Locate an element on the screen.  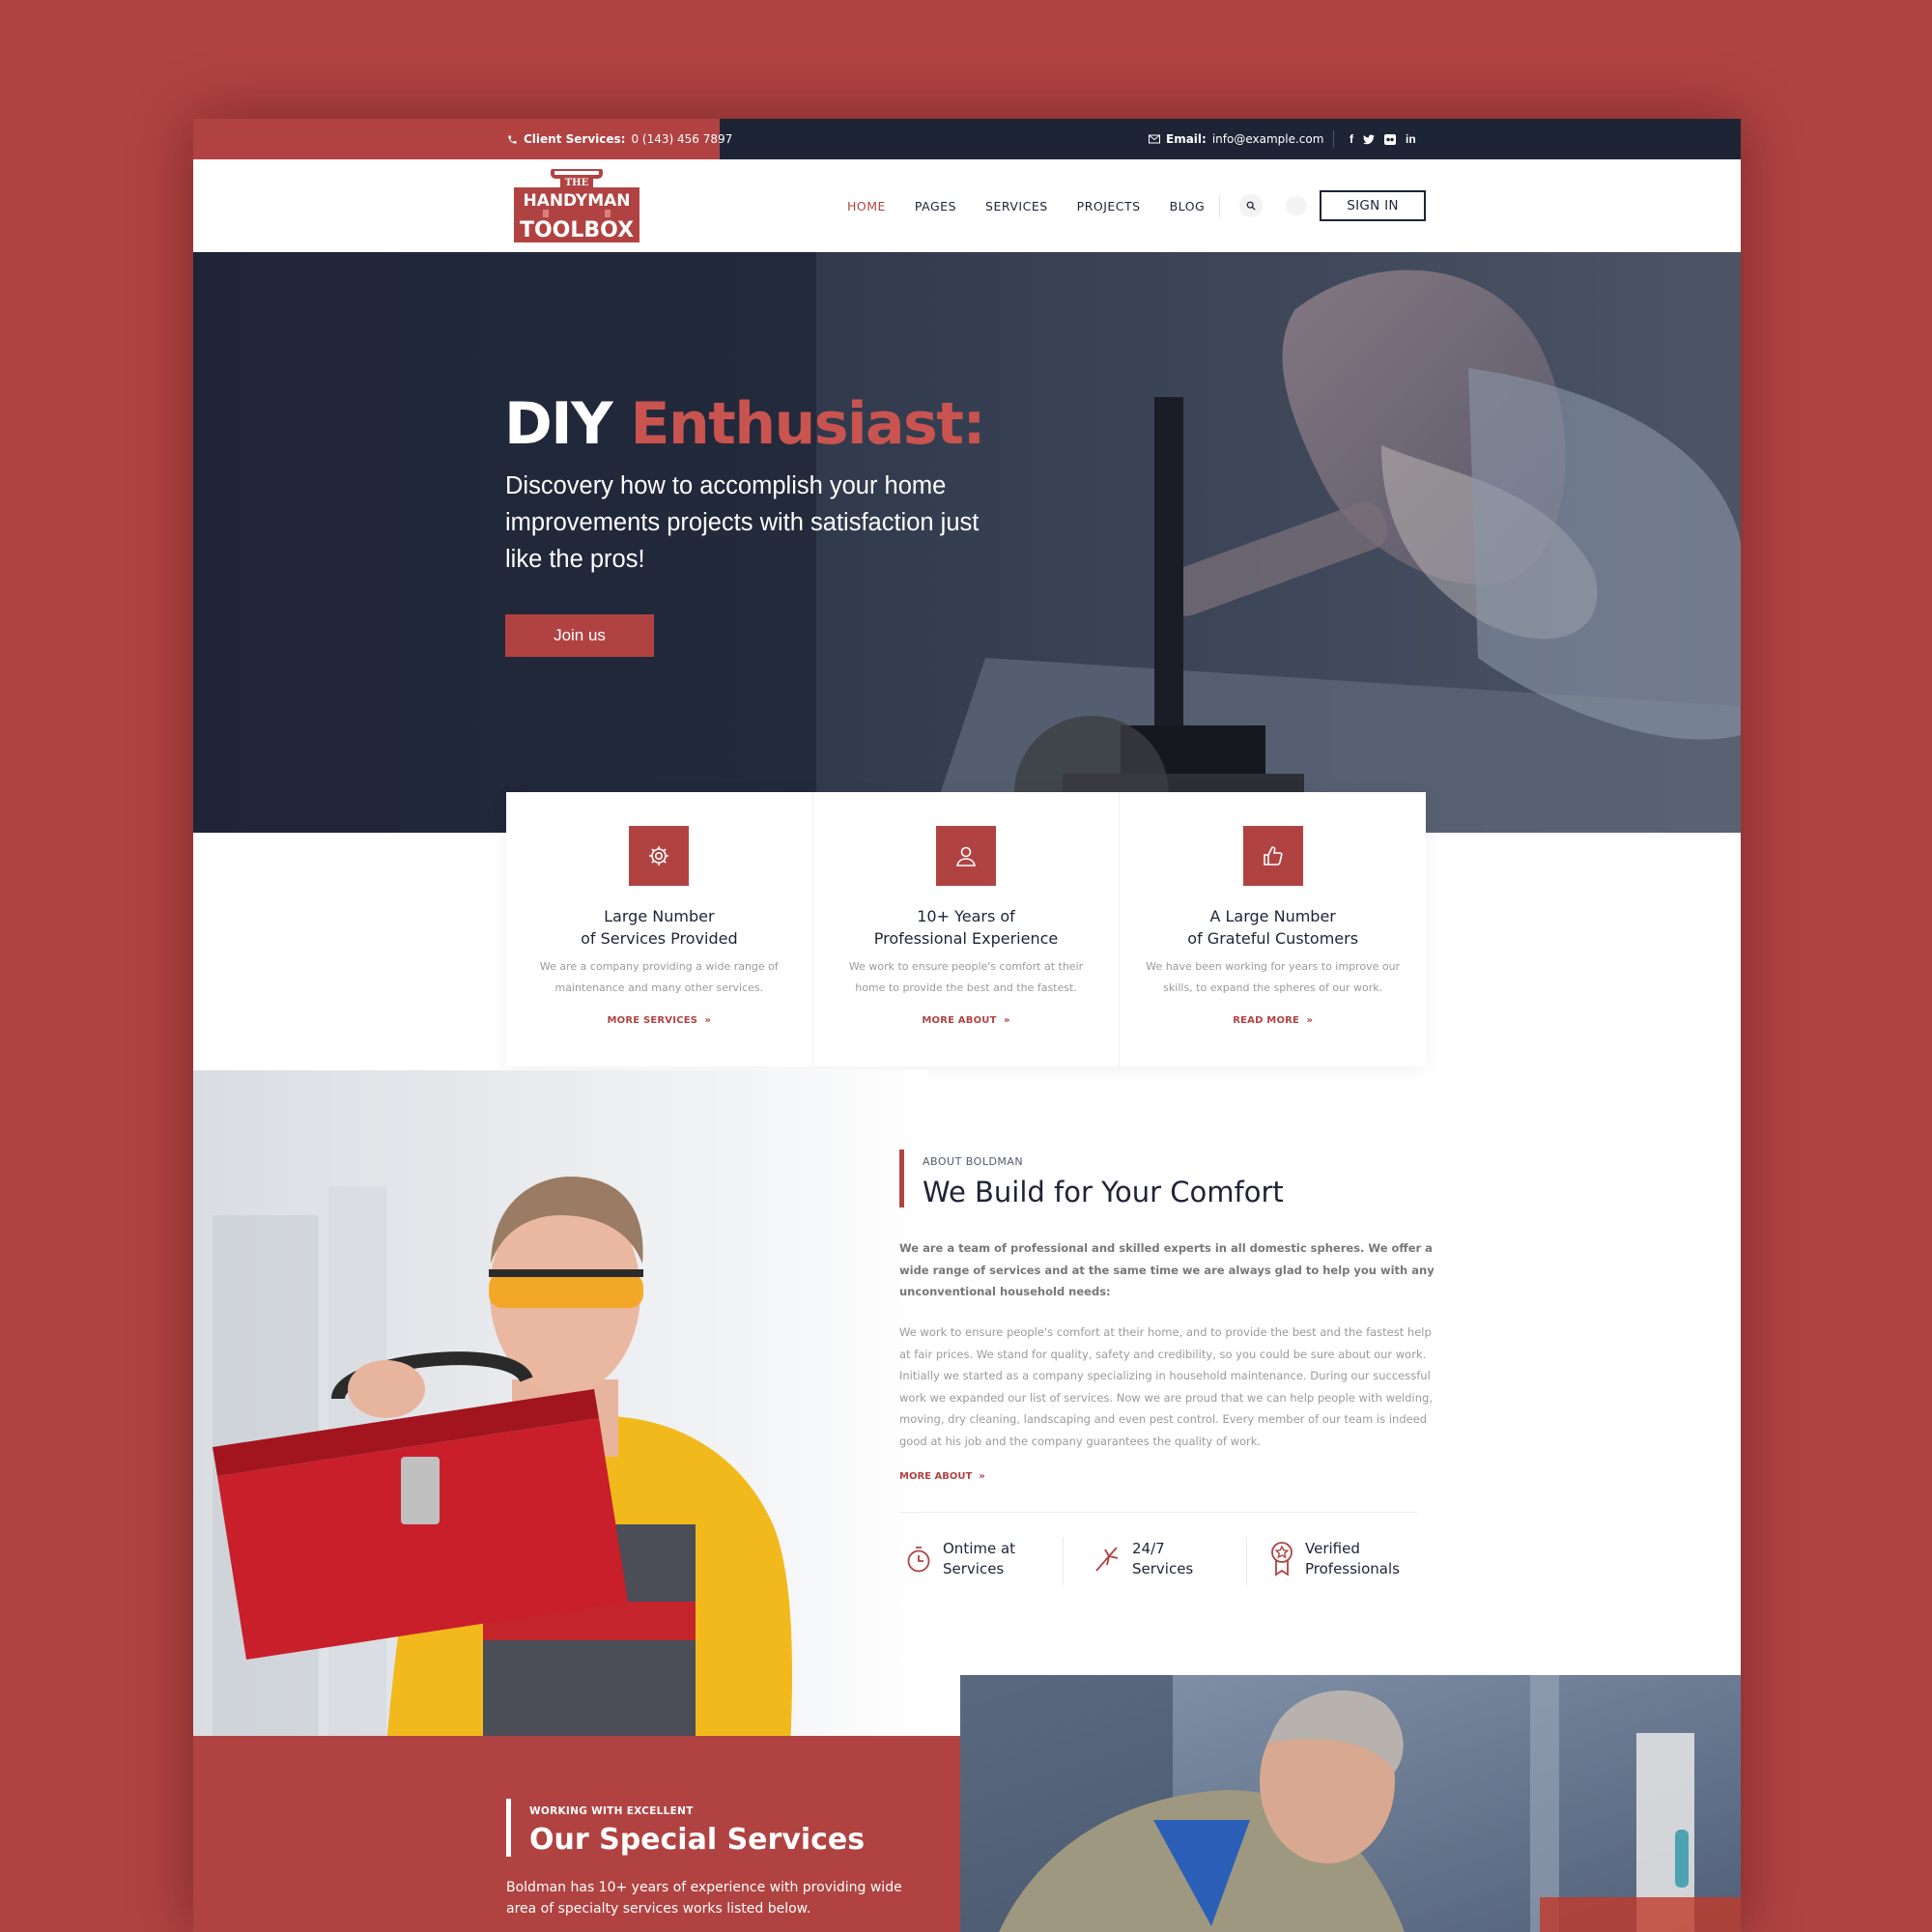
hero-title-white: DIY is located at coordinates (558, 424).